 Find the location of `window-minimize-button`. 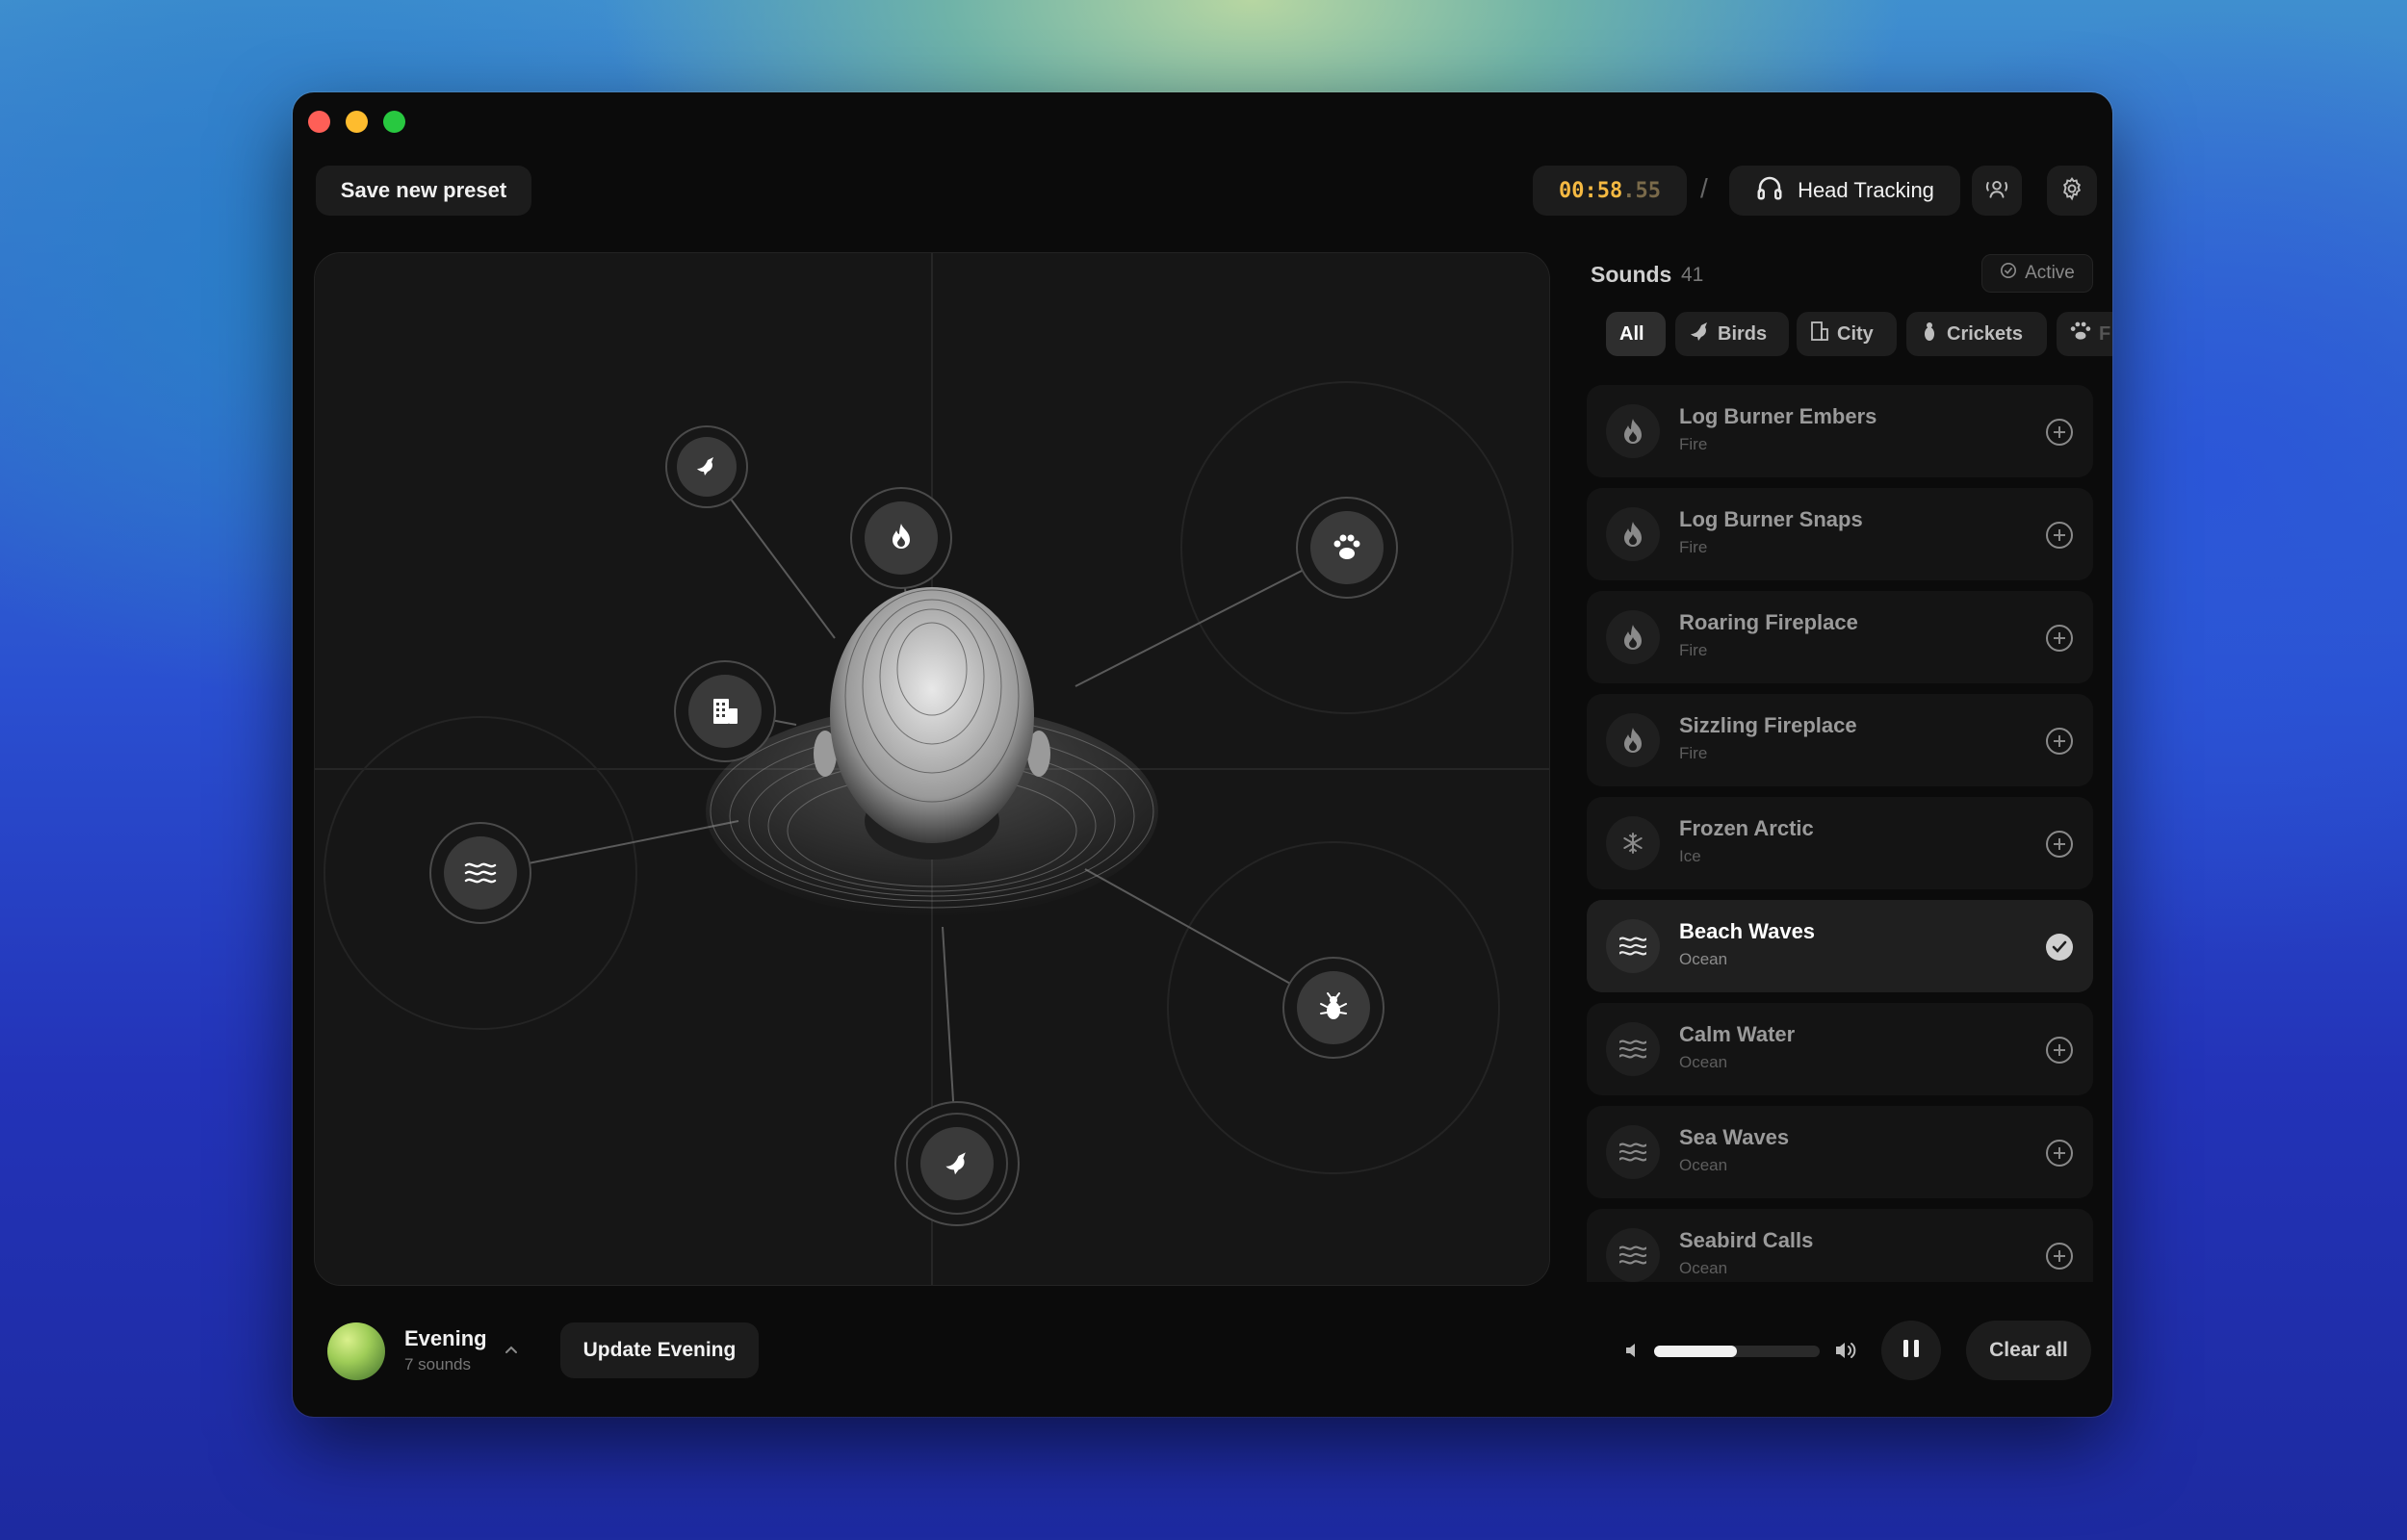

window-minimize-button is located at coordinates (357, 122).